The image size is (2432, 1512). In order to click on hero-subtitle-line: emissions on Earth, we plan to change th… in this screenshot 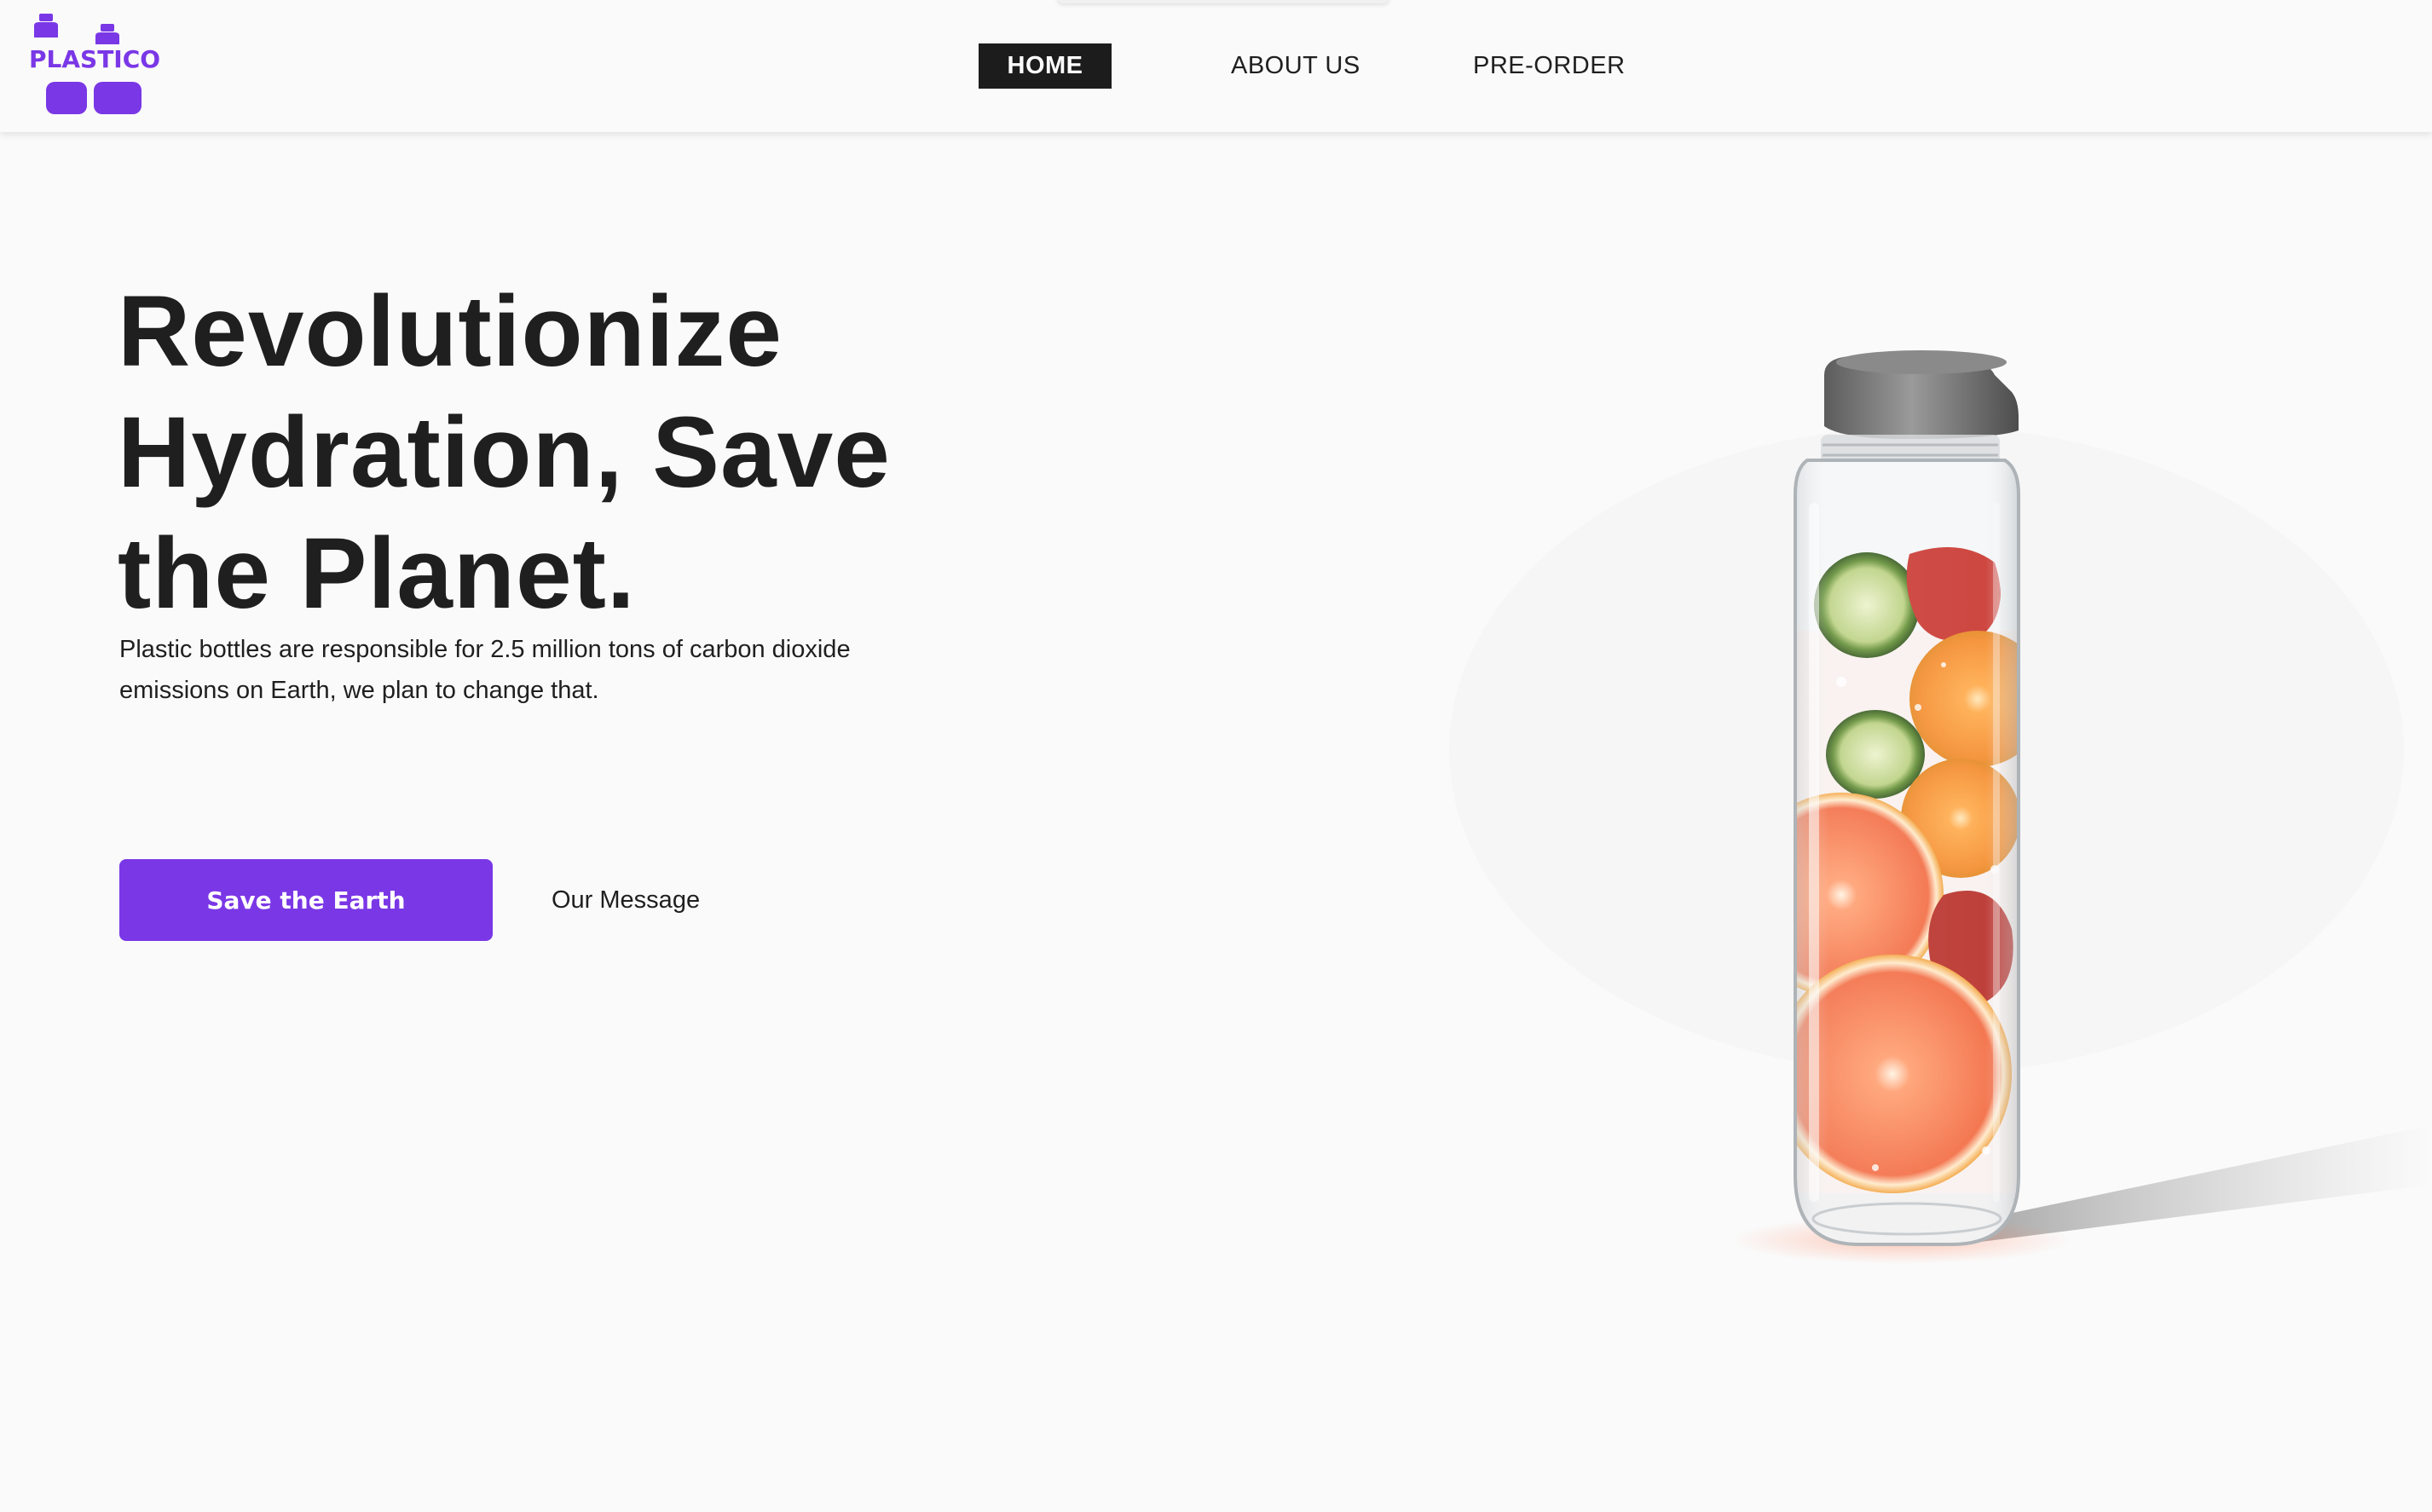, I will do `click(359, 690)`.